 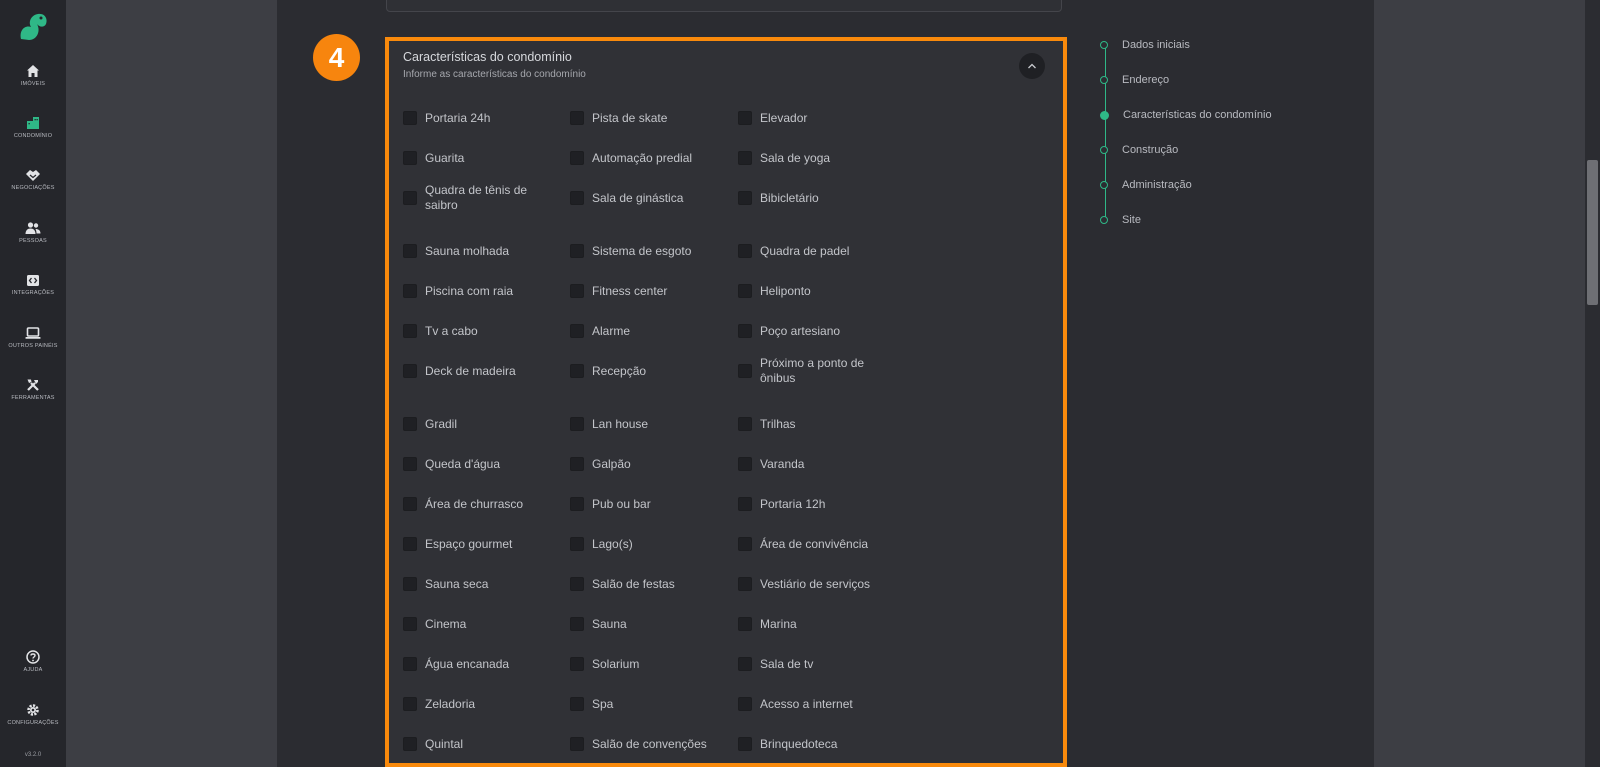 I want to click on feature-checkbox-item: Sala de ginástica, so click(x=646, y=198).